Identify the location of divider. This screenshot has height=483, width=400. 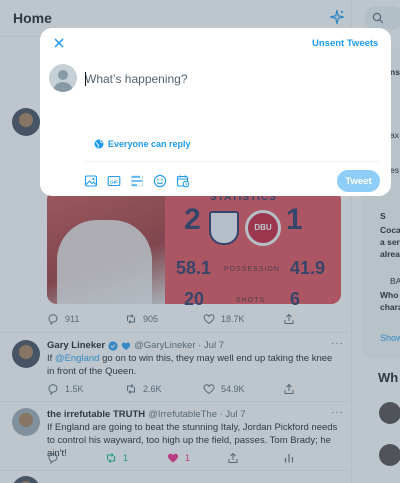
(232, 161).